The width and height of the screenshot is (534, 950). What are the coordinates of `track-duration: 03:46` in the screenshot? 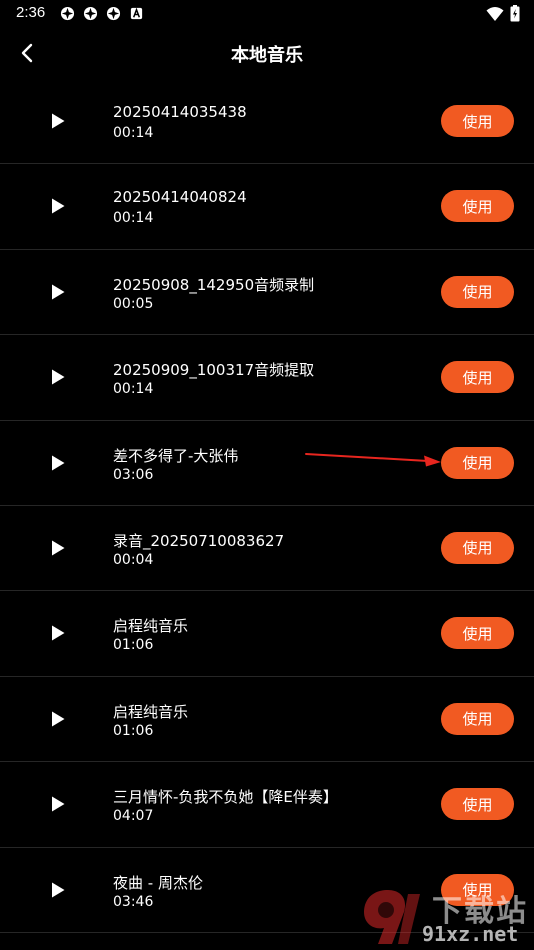 It's located at (133, 901).